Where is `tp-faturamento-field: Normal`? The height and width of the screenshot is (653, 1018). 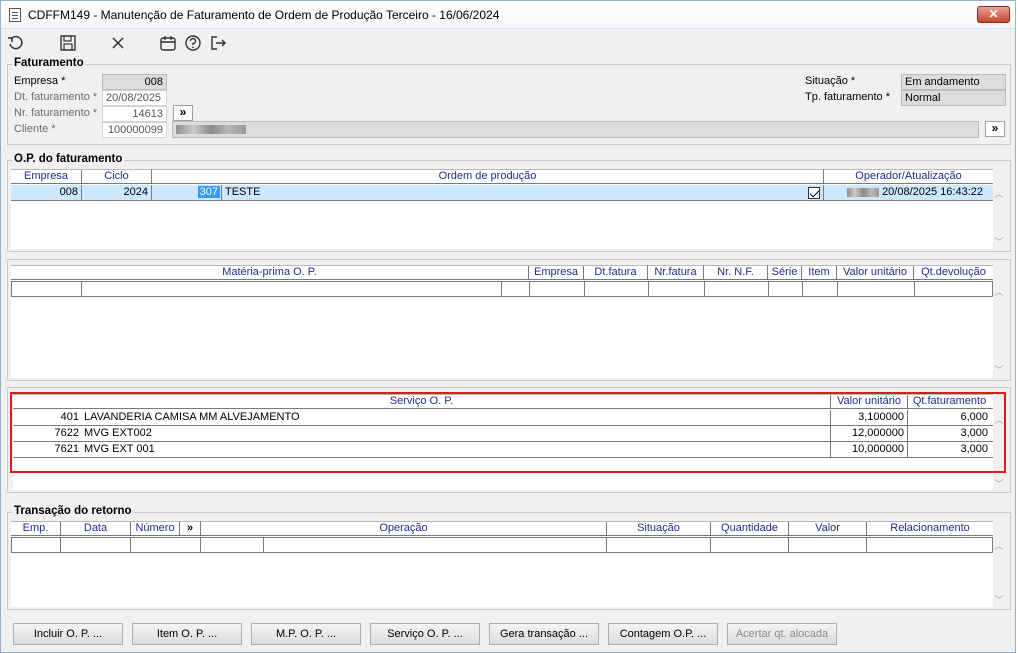 tp-faturamento-field: Normal is located at coordinates (953, 98).